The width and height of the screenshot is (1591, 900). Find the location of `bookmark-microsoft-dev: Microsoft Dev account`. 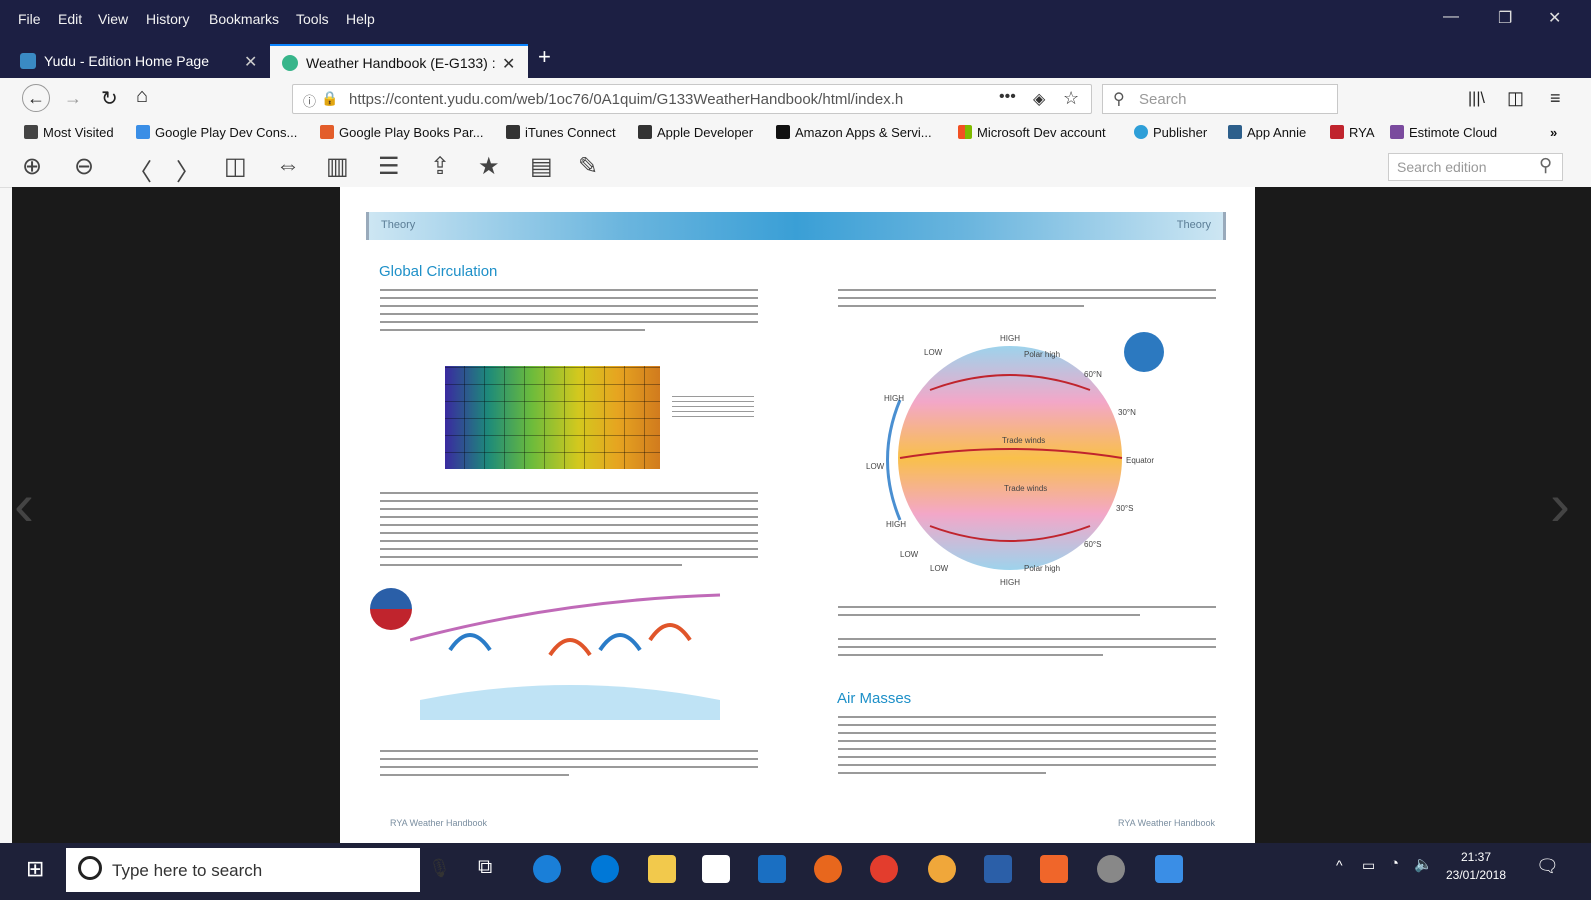

bookmark-microsoft-dev: Microsoft Dev account is located at coordinates (1032, 132).